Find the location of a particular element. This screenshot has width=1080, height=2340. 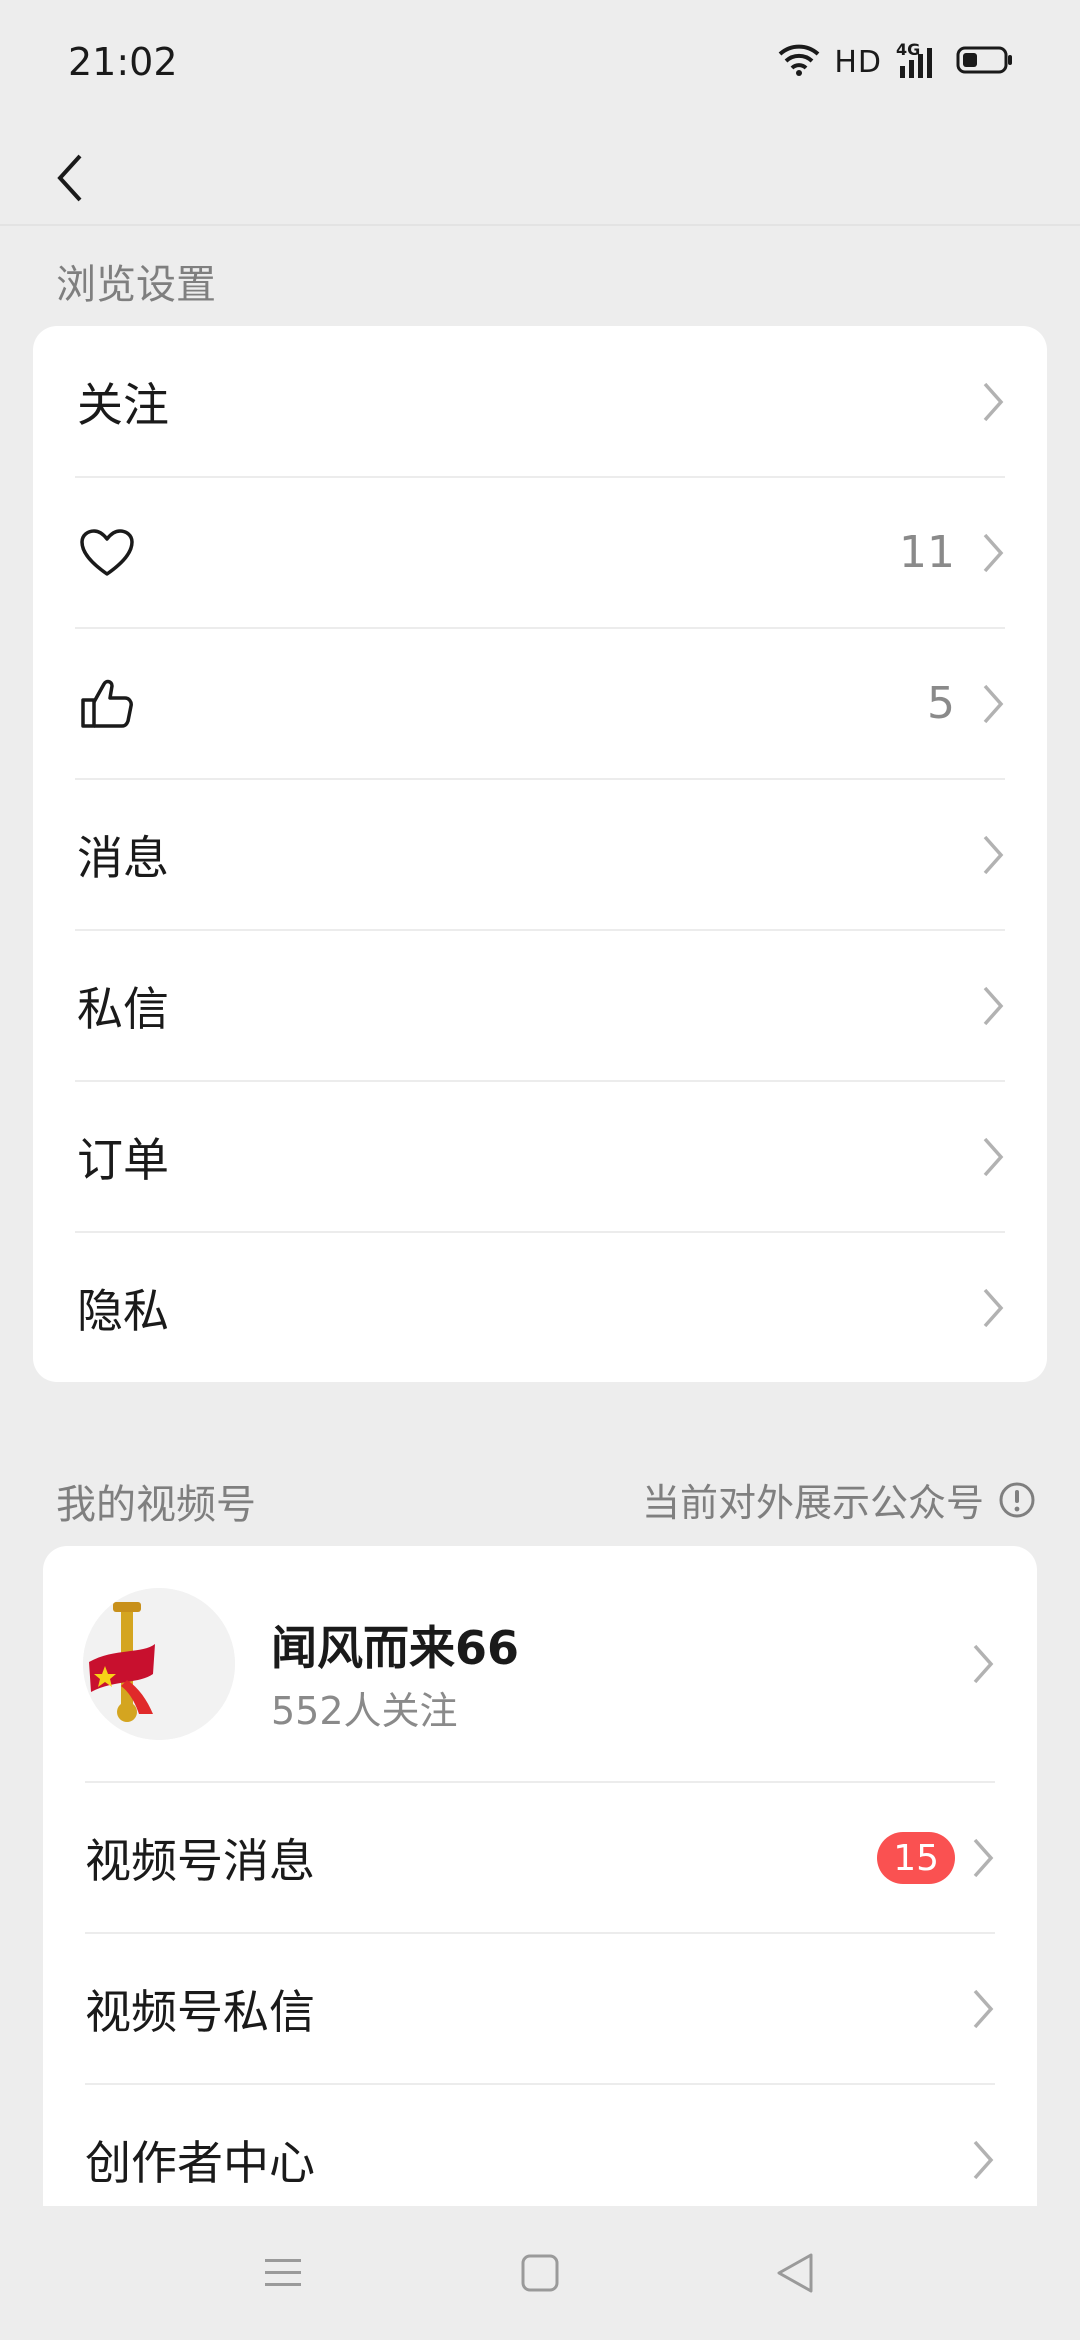

unread-badge: 15 is located at coordinates (916, 1858).